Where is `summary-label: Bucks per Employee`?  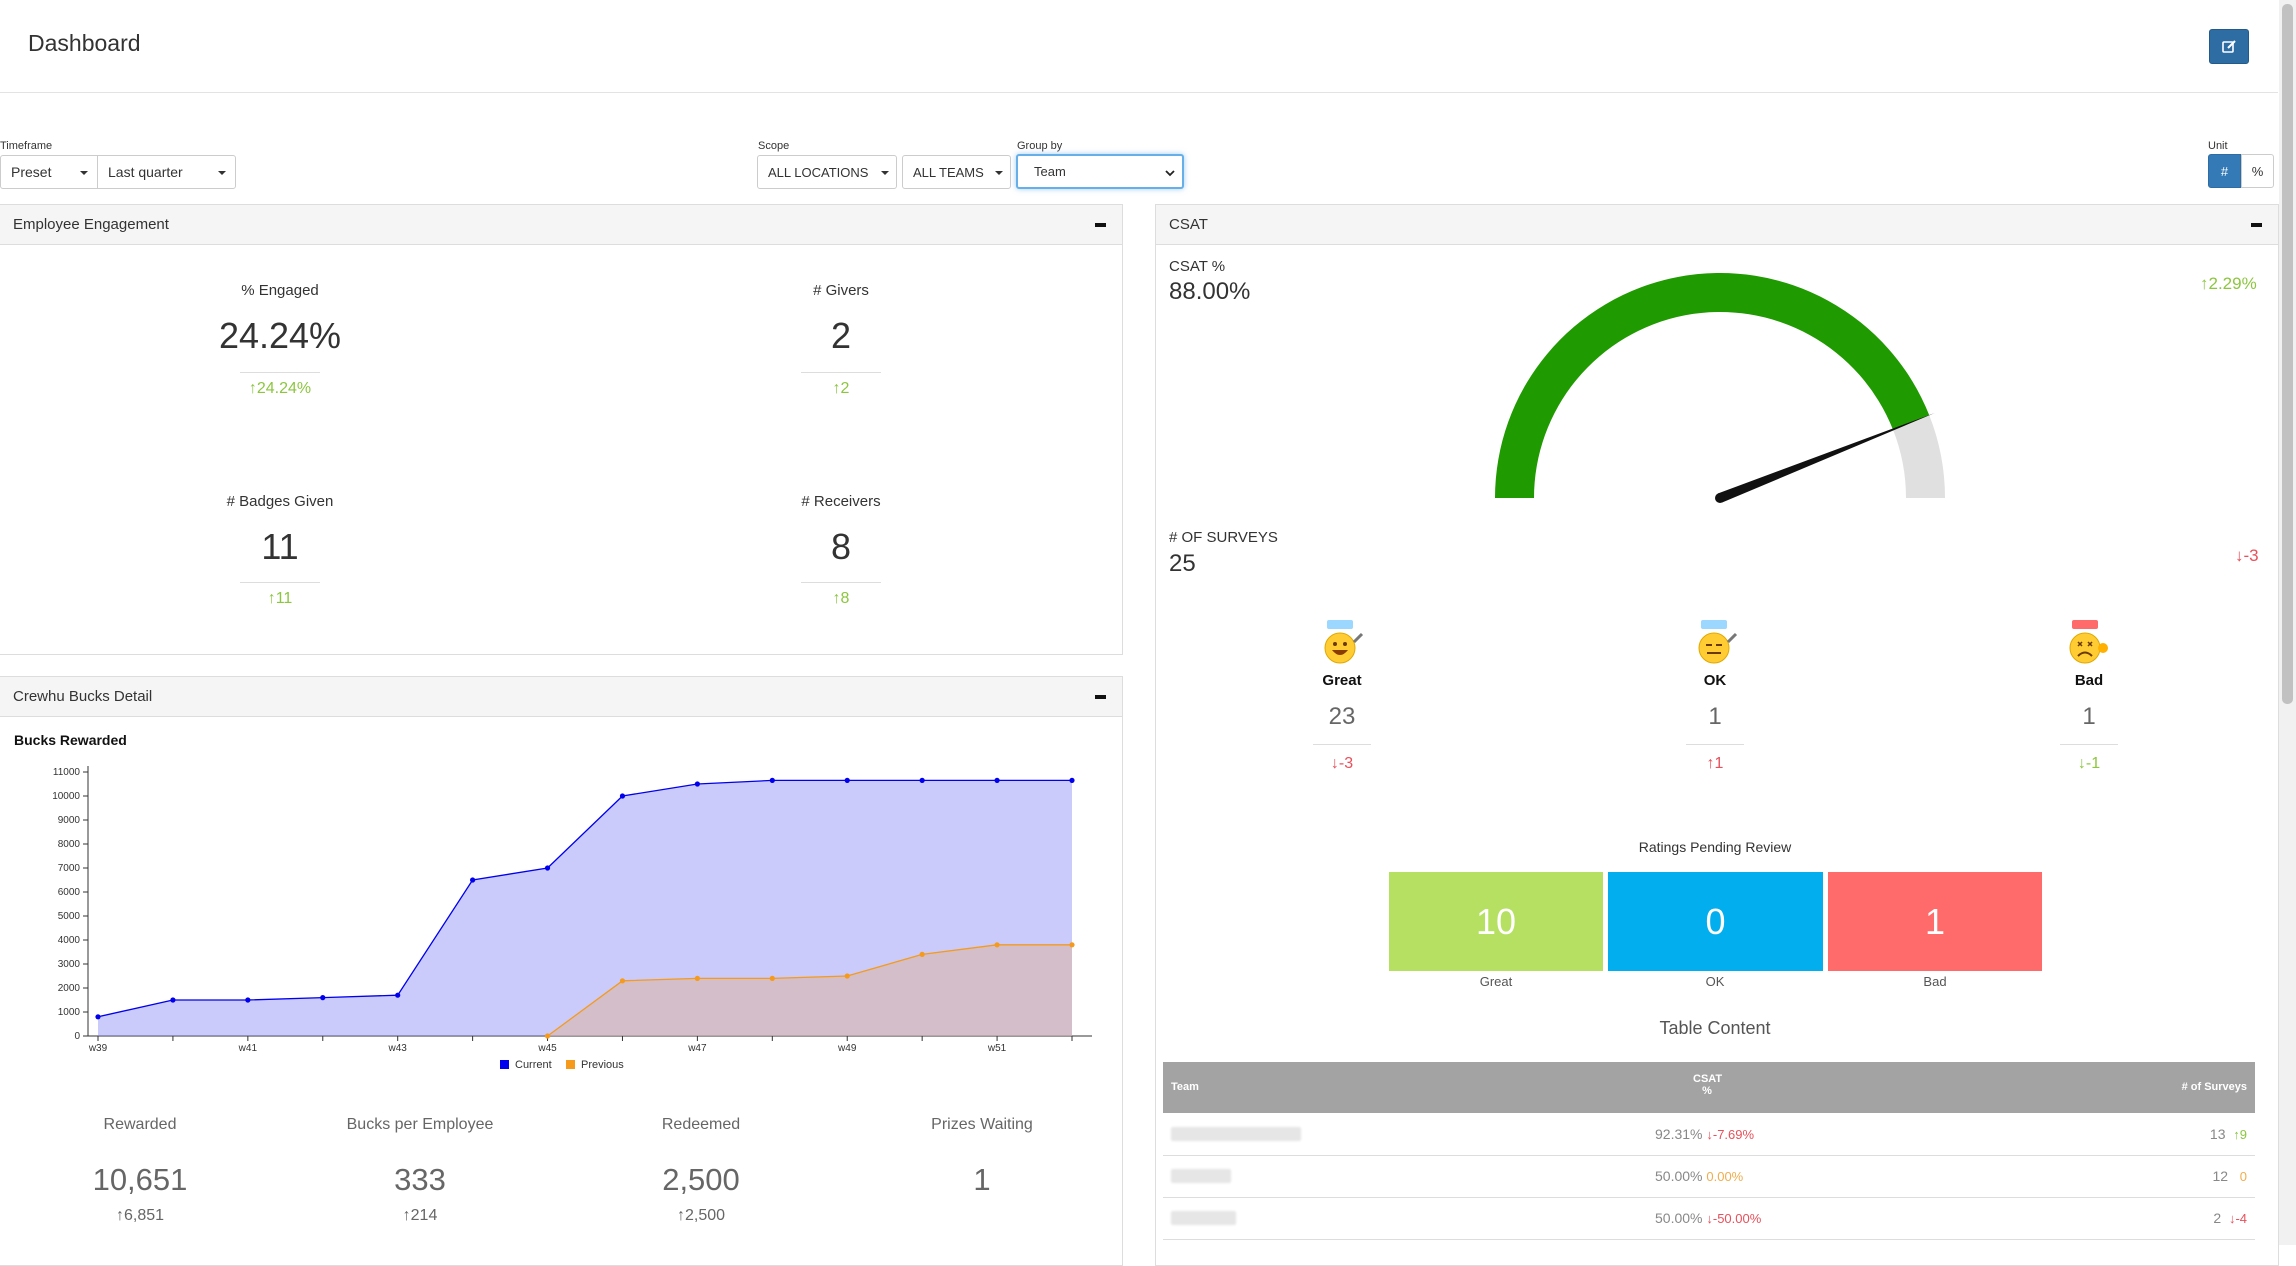
summary-label: Bucks per Employee is located at coordinates (420, 1124).